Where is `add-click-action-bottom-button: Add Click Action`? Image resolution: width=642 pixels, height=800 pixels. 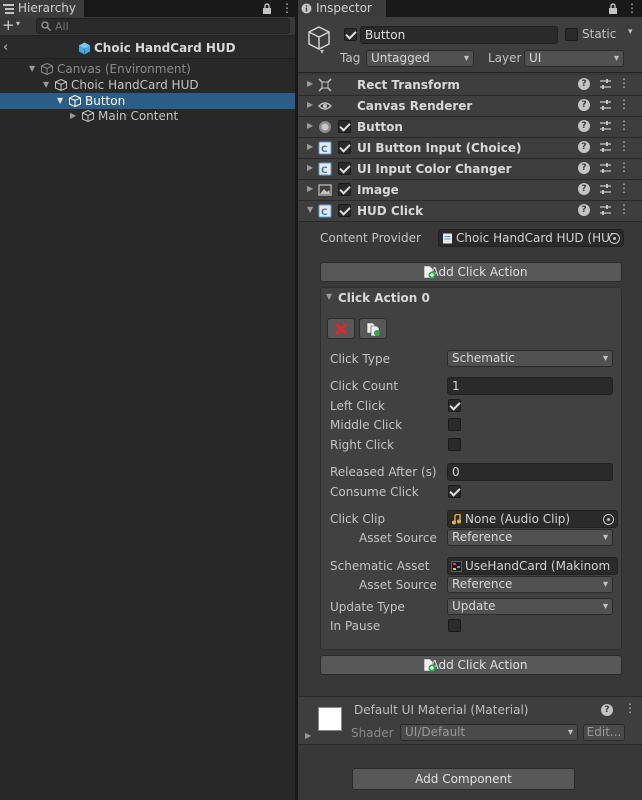 add-click-action-bottom-button: Add Click Action is located at coordinates (471, 665).